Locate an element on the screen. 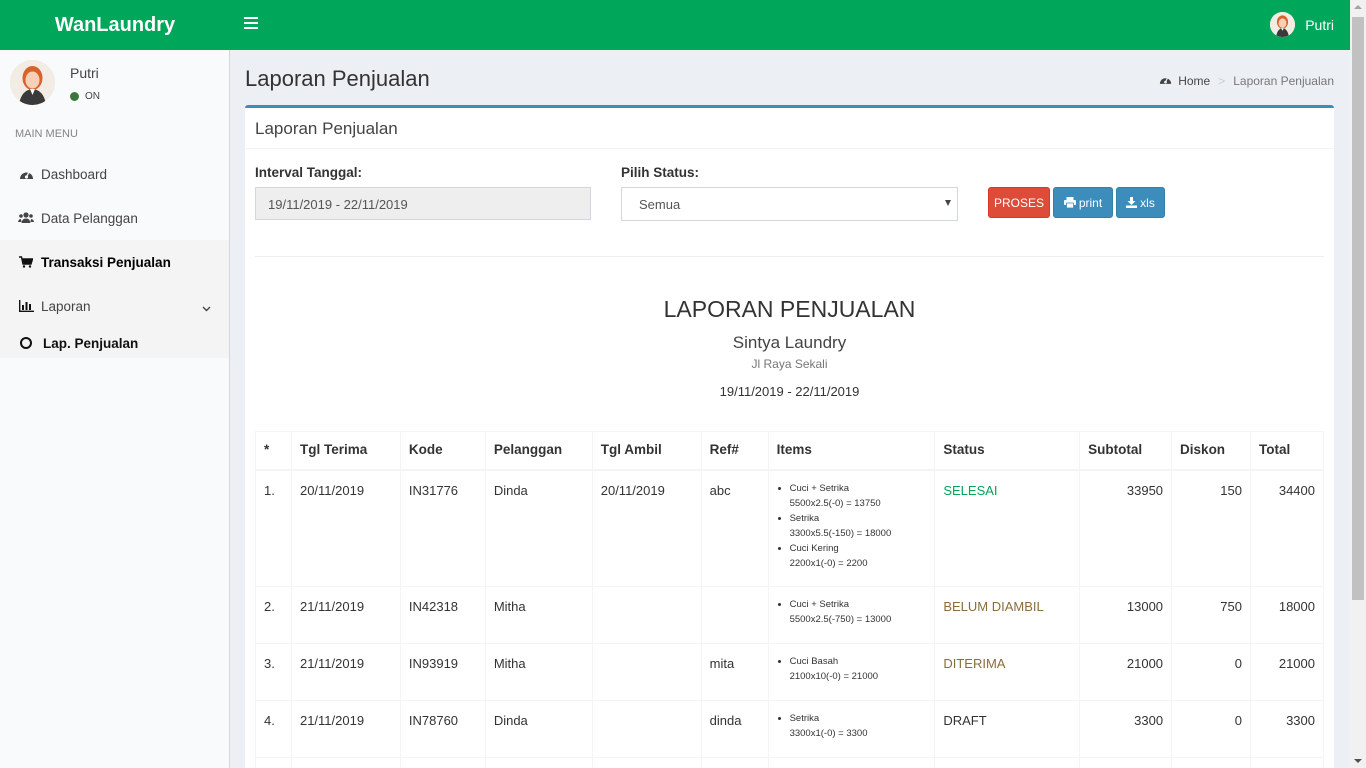  breadcrumb-current: Laporan Penjualan is located at coordinates (1283, 81).